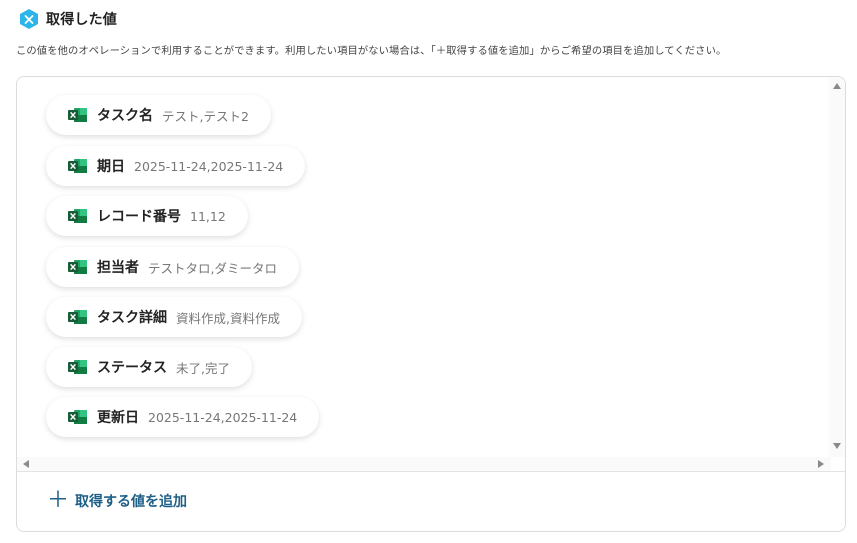 This screenshot has width=857, height=543. Describe the element at coordinates (821, 464) in the screenshot. I see `scroll-right-arrow-icon` at that location.